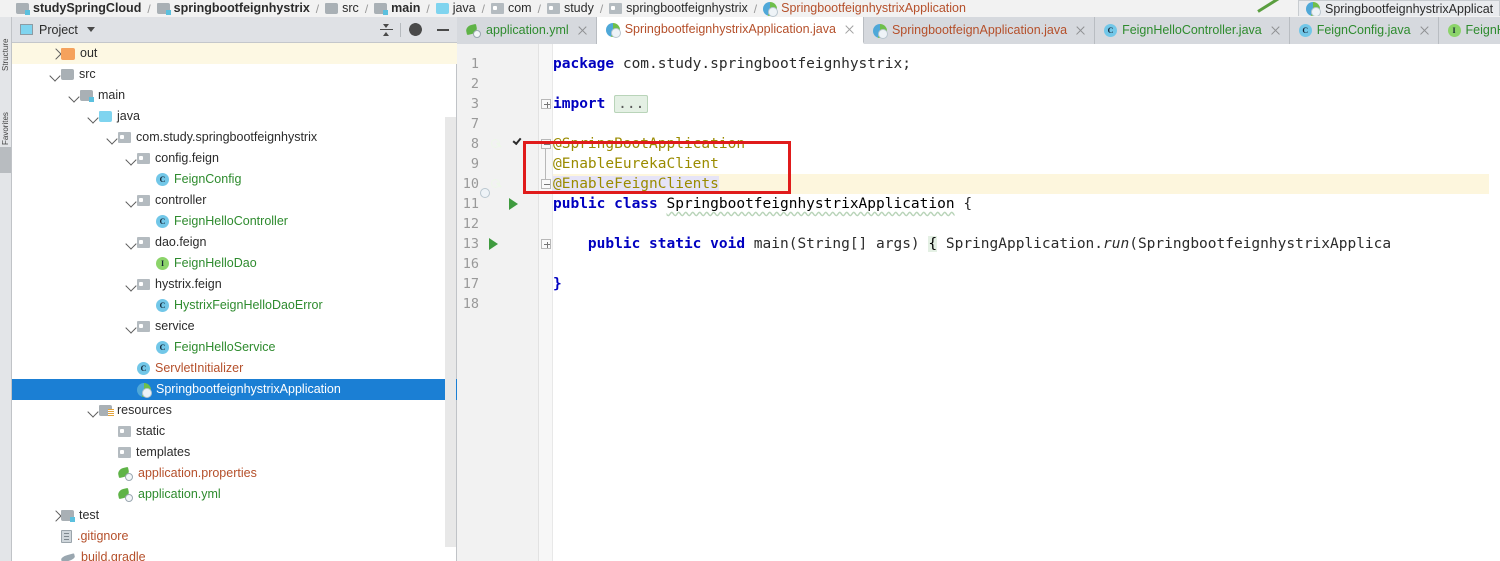 The image size is (1500, 561). What do you see at coordinates (342, 8) in the screenshot?
I see `breadcrumb-item-src: src` at bounding box center [342, 8].